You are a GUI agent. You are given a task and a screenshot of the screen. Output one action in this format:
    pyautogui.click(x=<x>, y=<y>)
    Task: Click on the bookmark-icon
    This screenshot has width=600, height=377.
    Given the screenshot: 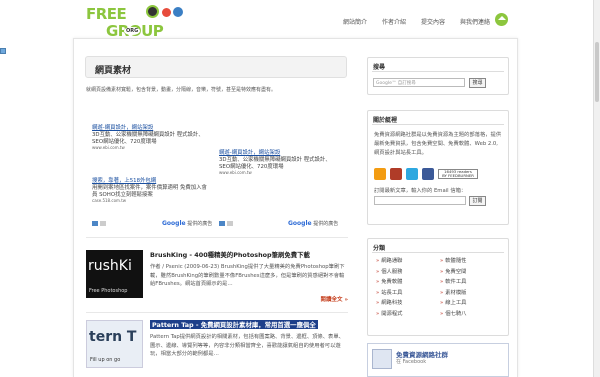 What is the action you would take?
    pyautogui.click(x=3, y=51)
    